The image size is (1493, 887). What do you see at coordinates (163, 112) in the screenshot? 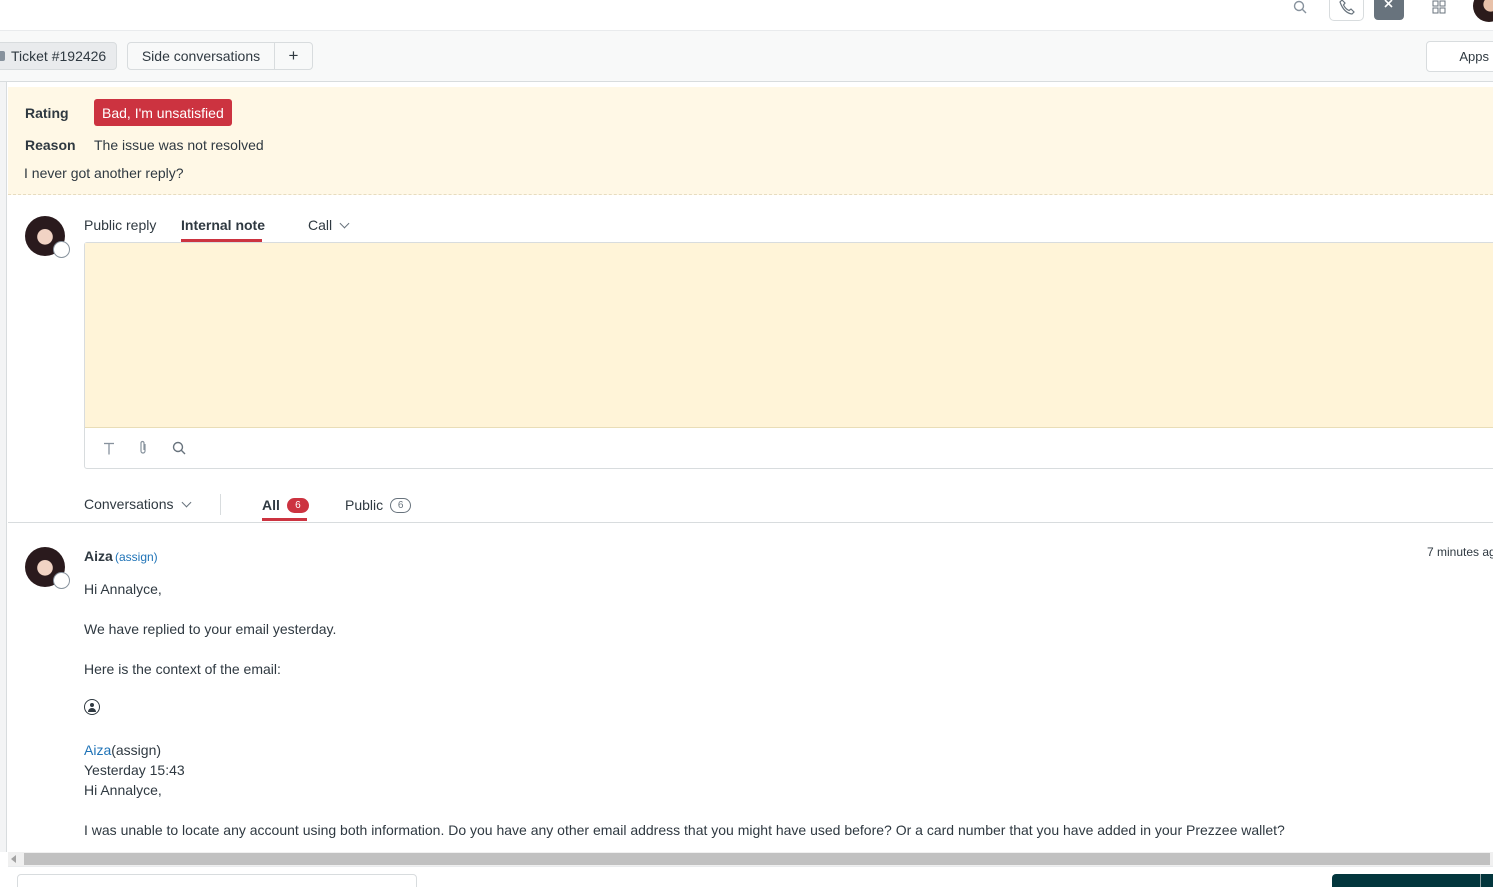
I see `rating-badge: Bad, I'm unsatisfied` at bounding box center [163, 112].